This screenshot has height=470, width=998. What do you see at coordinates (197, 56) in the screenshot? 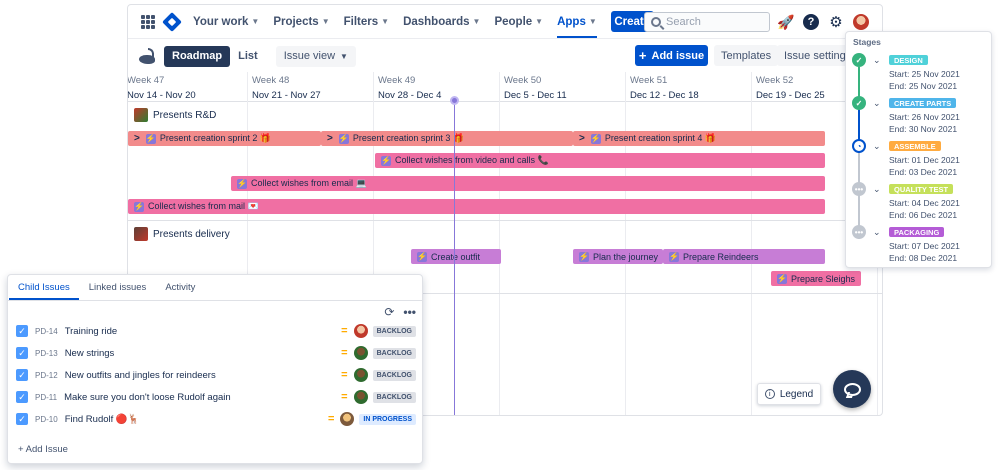
I see `roadmap-tab: Roadmap` at bounding box center [197, 56].